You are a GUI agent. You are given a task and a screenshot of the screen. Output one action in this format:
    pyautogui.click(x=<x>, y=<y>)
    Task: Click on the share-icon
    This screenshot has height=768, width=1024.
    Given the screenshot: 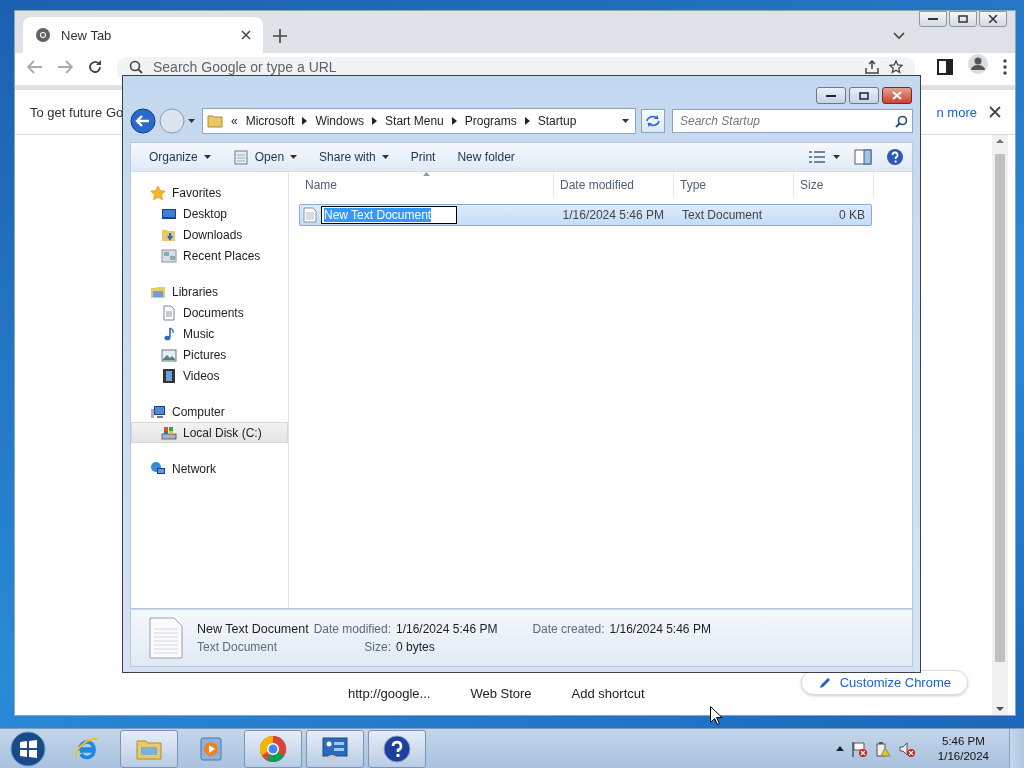 What is the action you would take?
    pyautogui.click(x=872, y=67)
    